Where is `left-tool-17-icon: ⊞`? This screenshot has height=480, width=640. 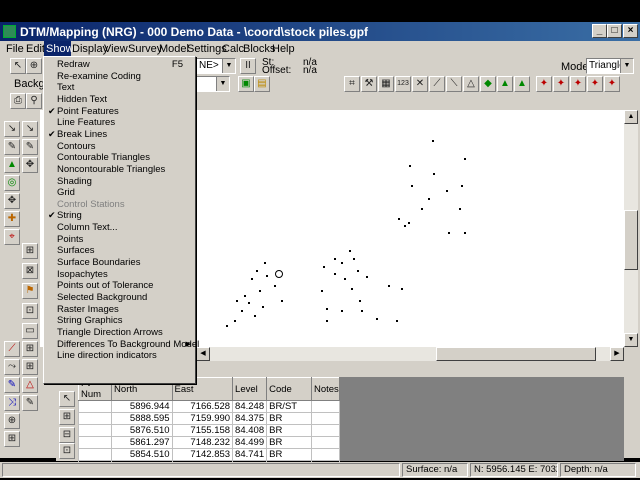 left-tool-17-icon: ⊞ is located at coordinates (30, 349).